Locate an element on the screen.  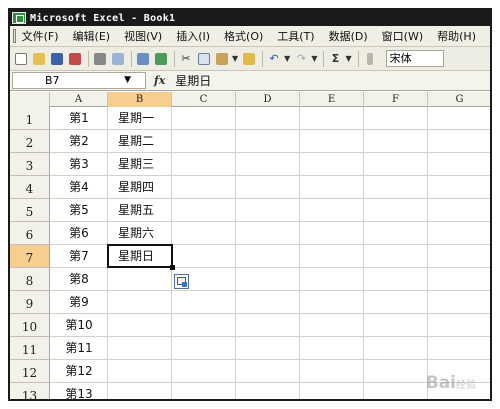
cell-a7: 第7 is located at coordinates (79, 256).